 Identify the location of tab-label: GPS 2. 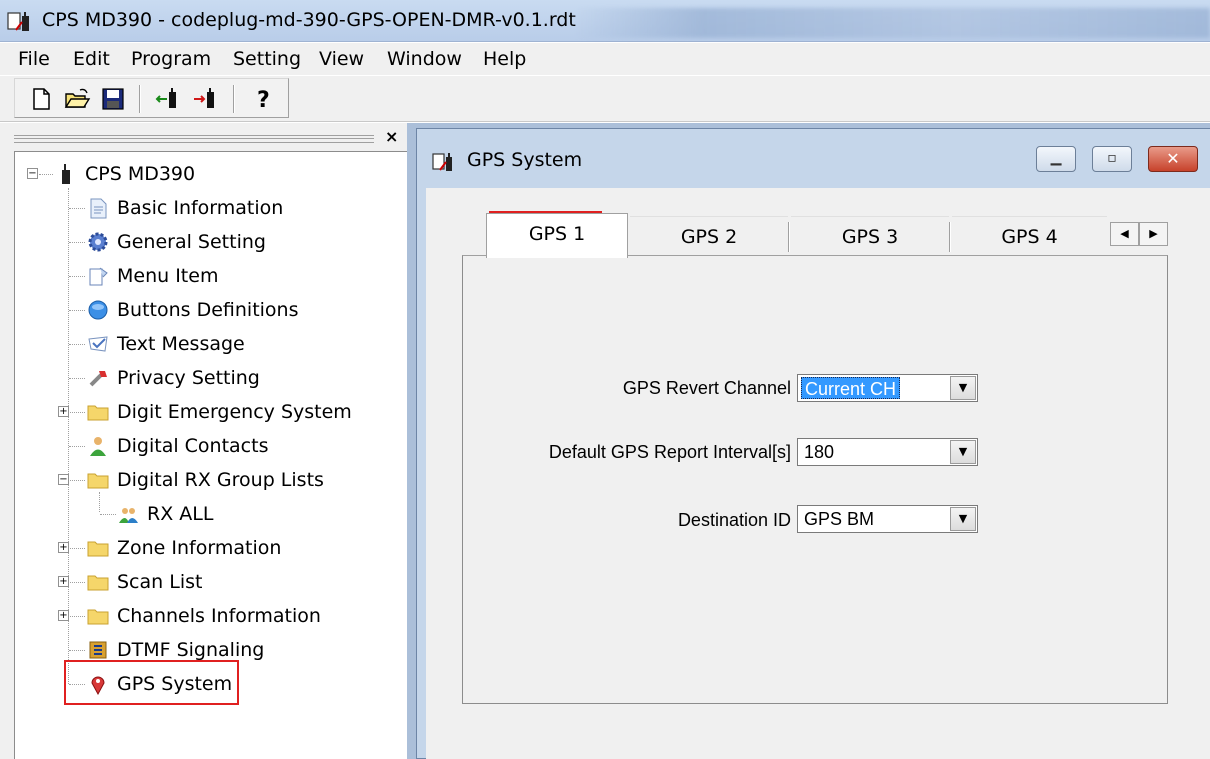
(709, 237).